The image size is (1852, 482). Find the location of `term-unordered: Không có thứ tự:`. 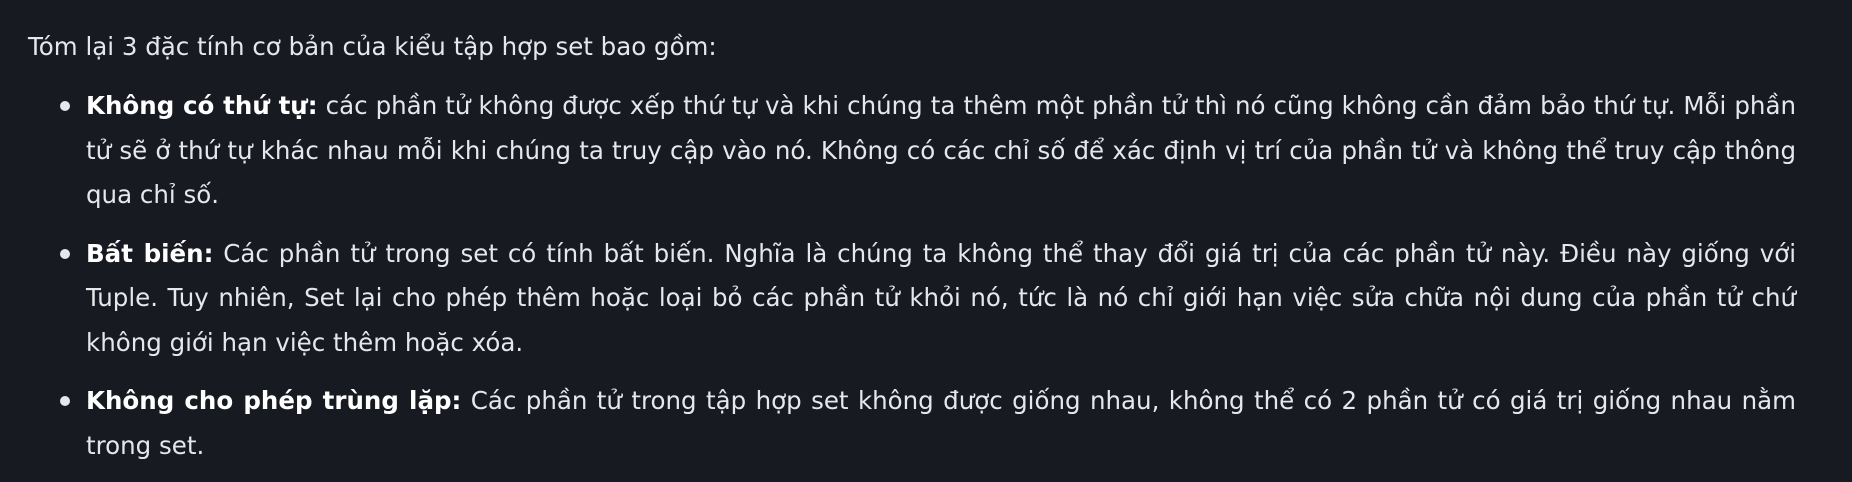

term-unordered: Không có thứ tự: is located at coordinates (202, 105).